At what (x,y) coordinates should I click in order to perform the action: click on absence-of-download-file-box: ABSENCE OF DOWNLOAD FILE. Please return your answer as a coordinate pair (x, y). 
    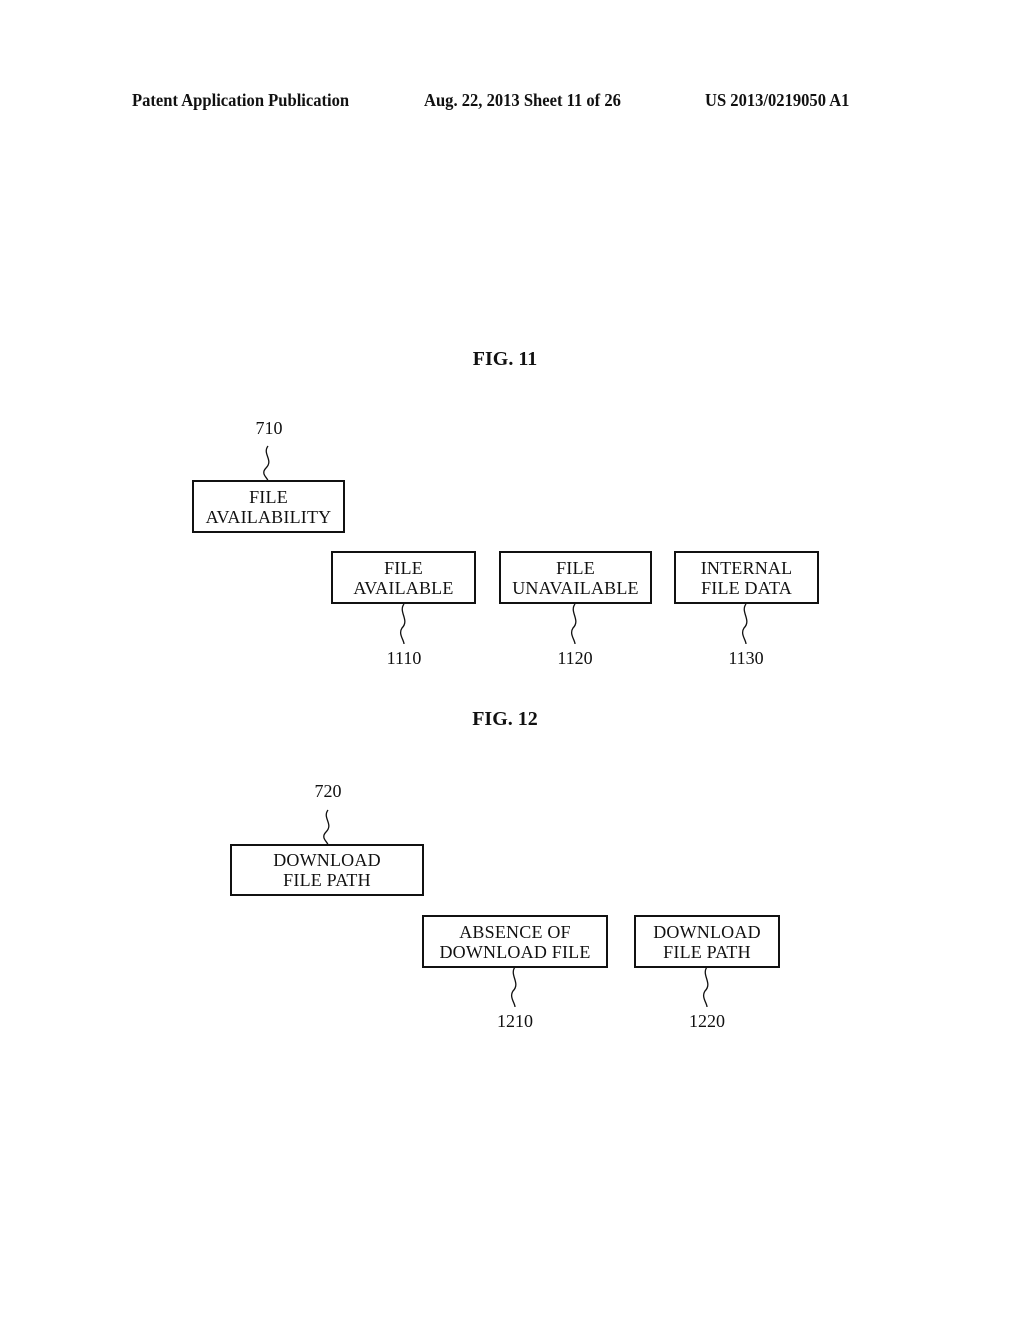
    Looking at the image, I should click on (515, 941).